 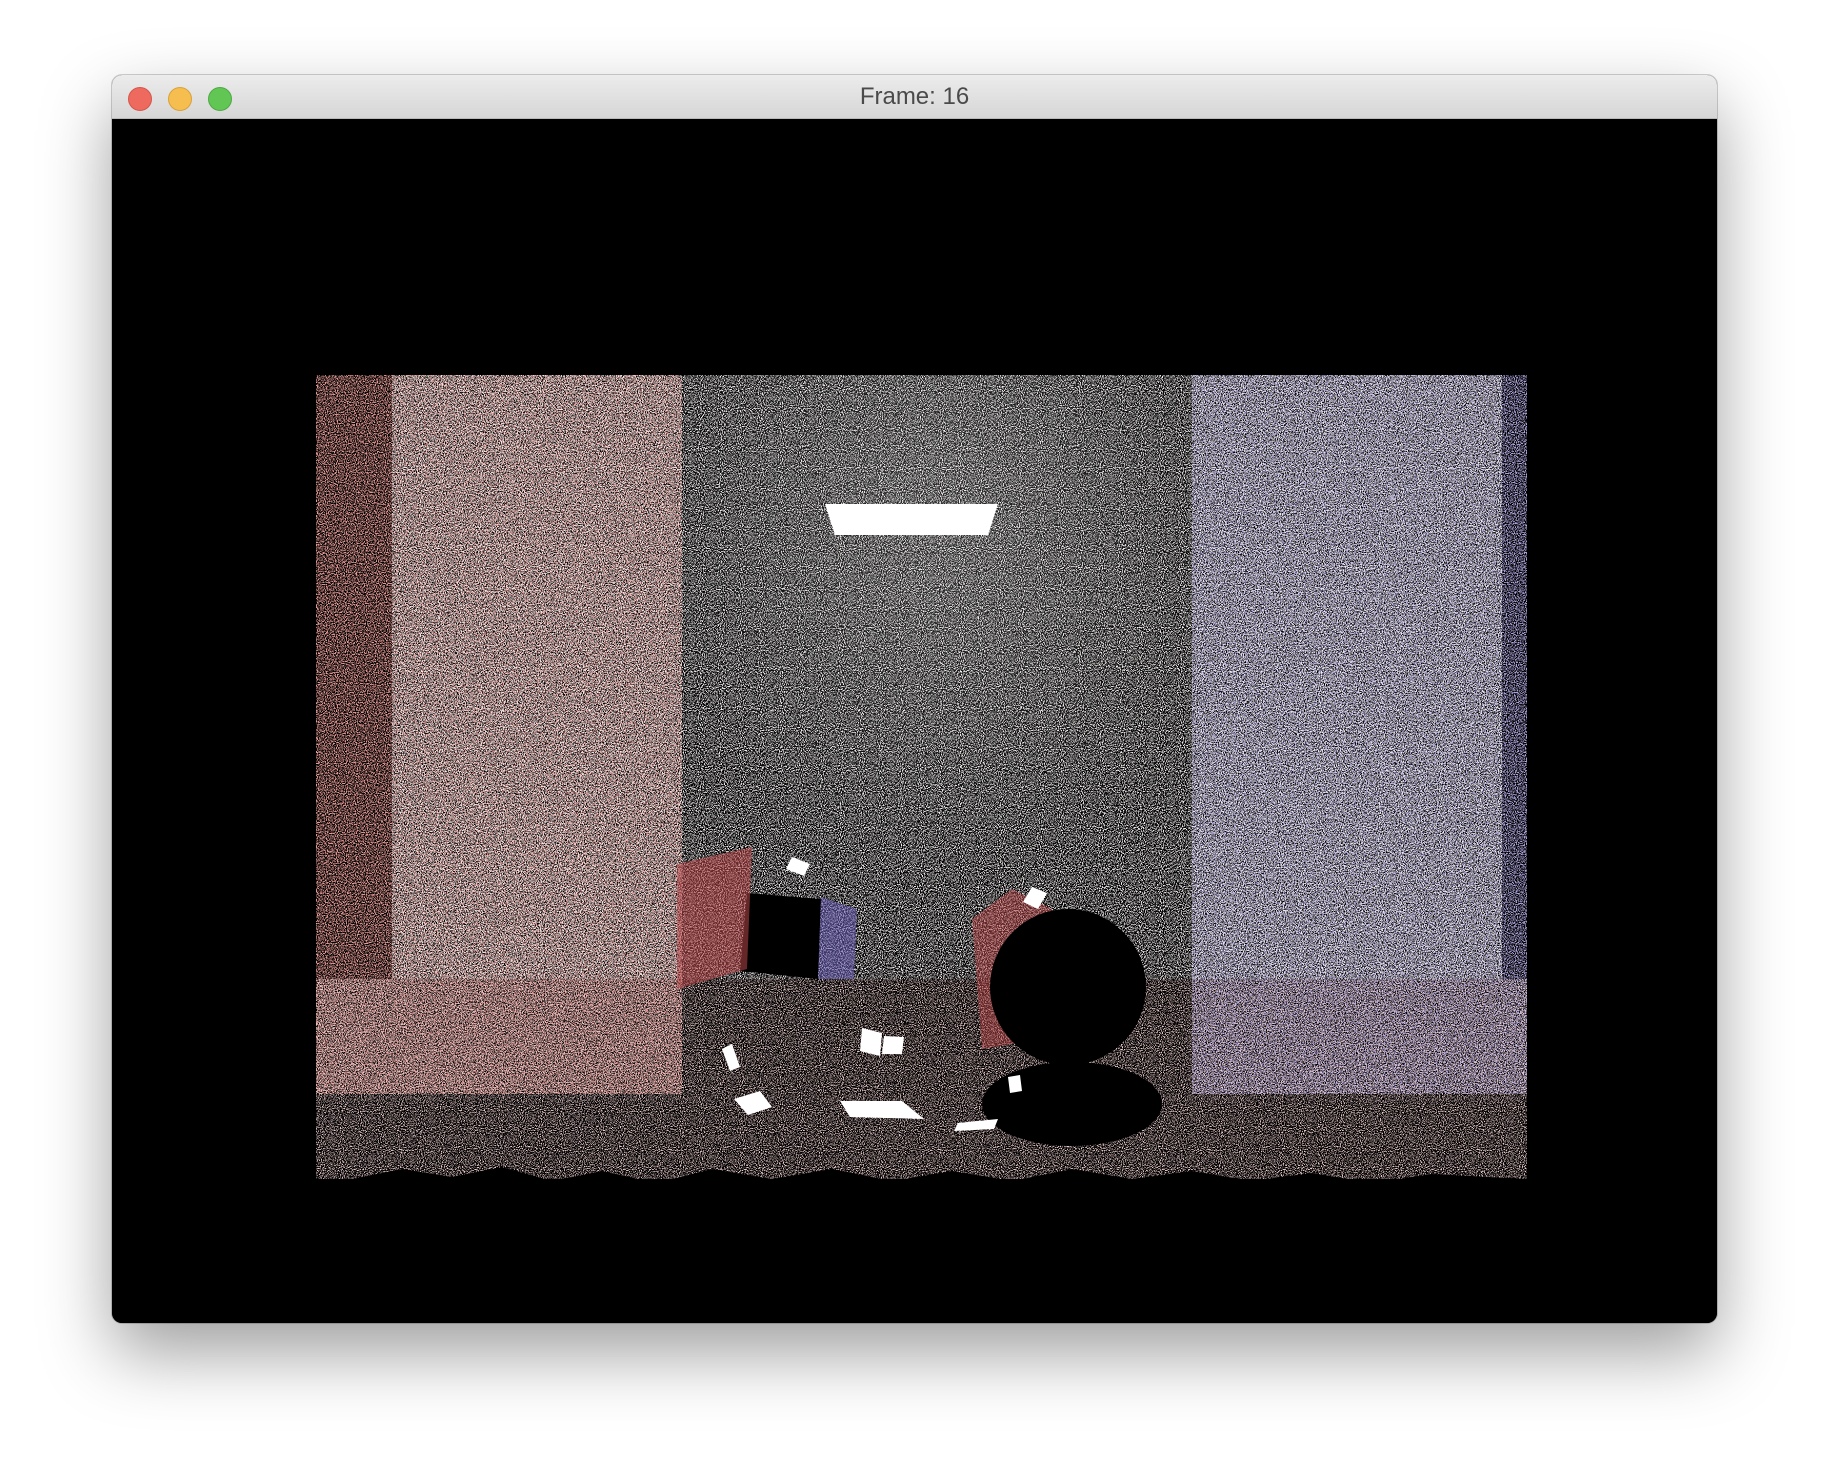 What do you see at coordinates (1068, 987) in the screenshot?
I see `sphere` at bounding box center [1068, 987].